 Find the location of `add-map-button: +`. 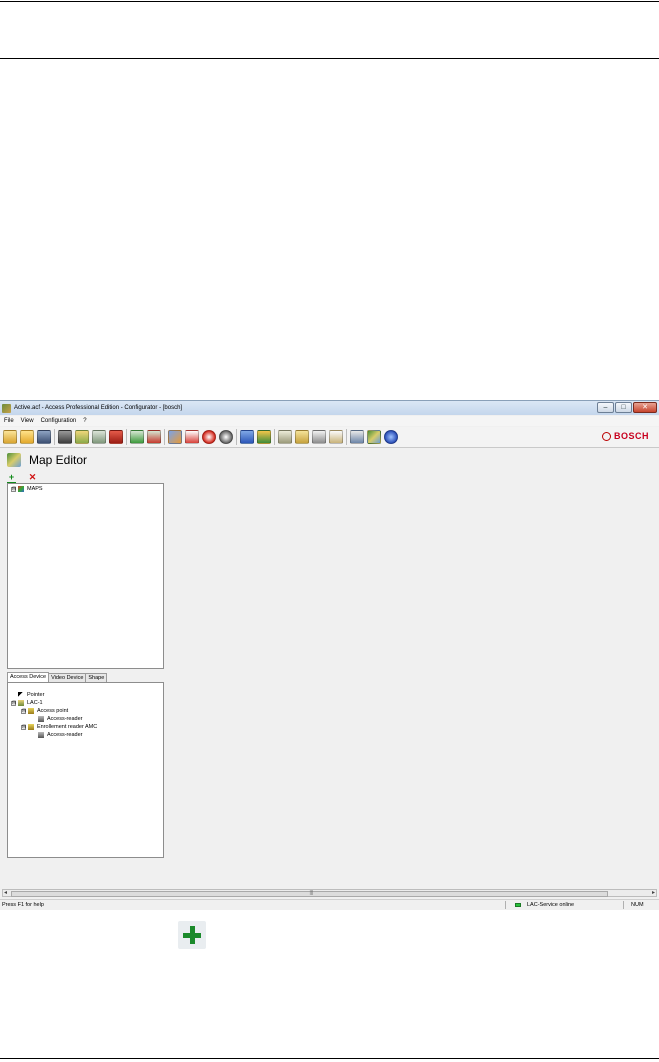

add-map-button: + is located at coordinates (11, 478).